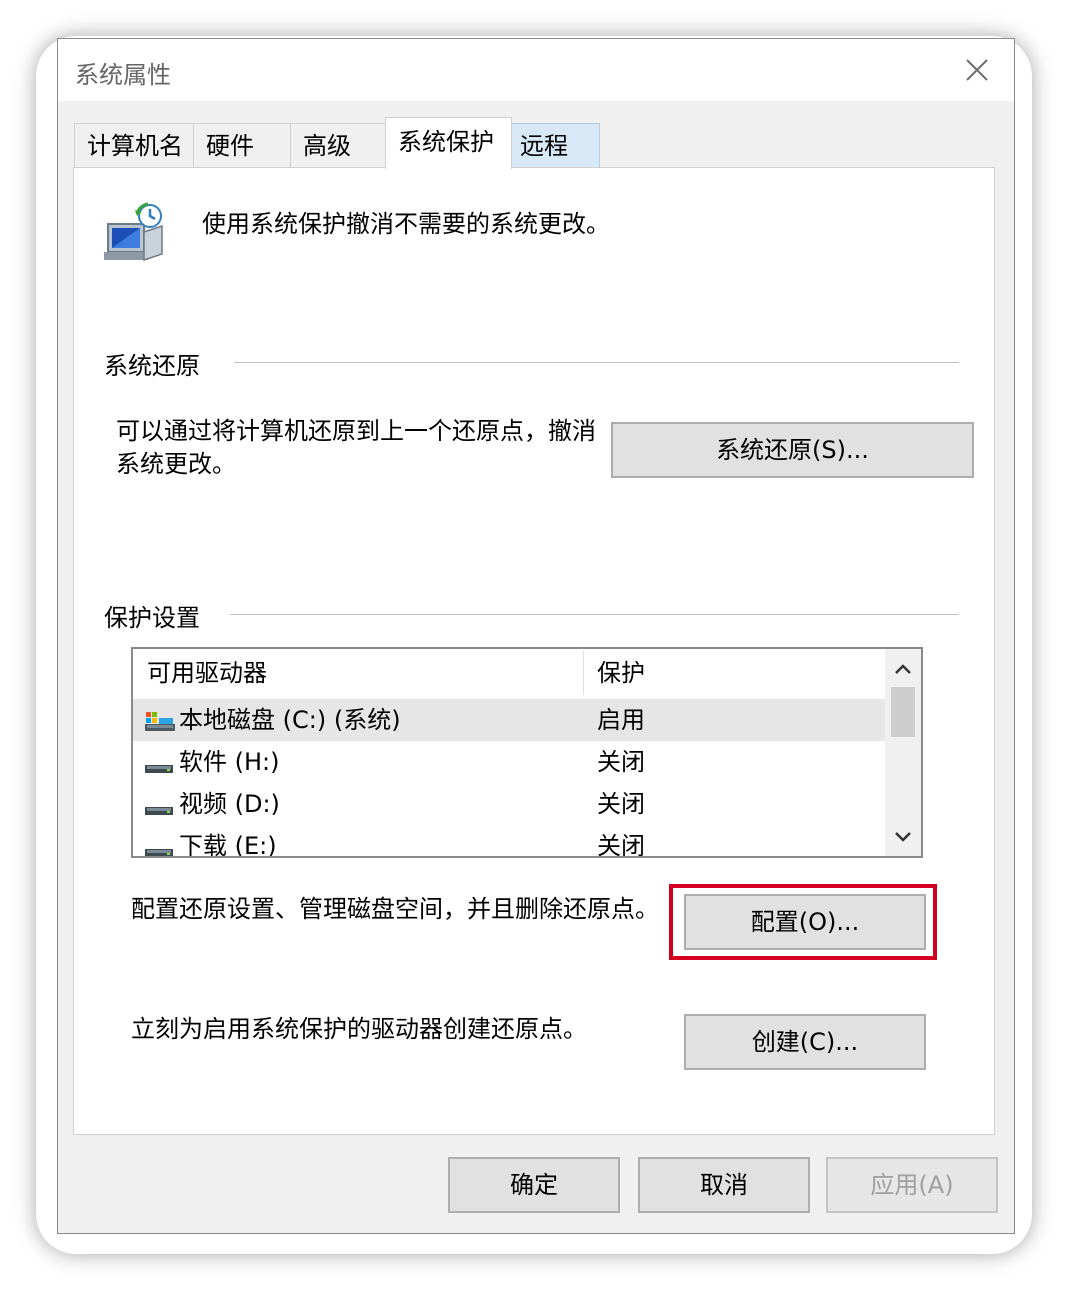 This screenshot has width=1066, height=1290. I want to click on column-available-drives: 可用驱动器, so click(207, 673).